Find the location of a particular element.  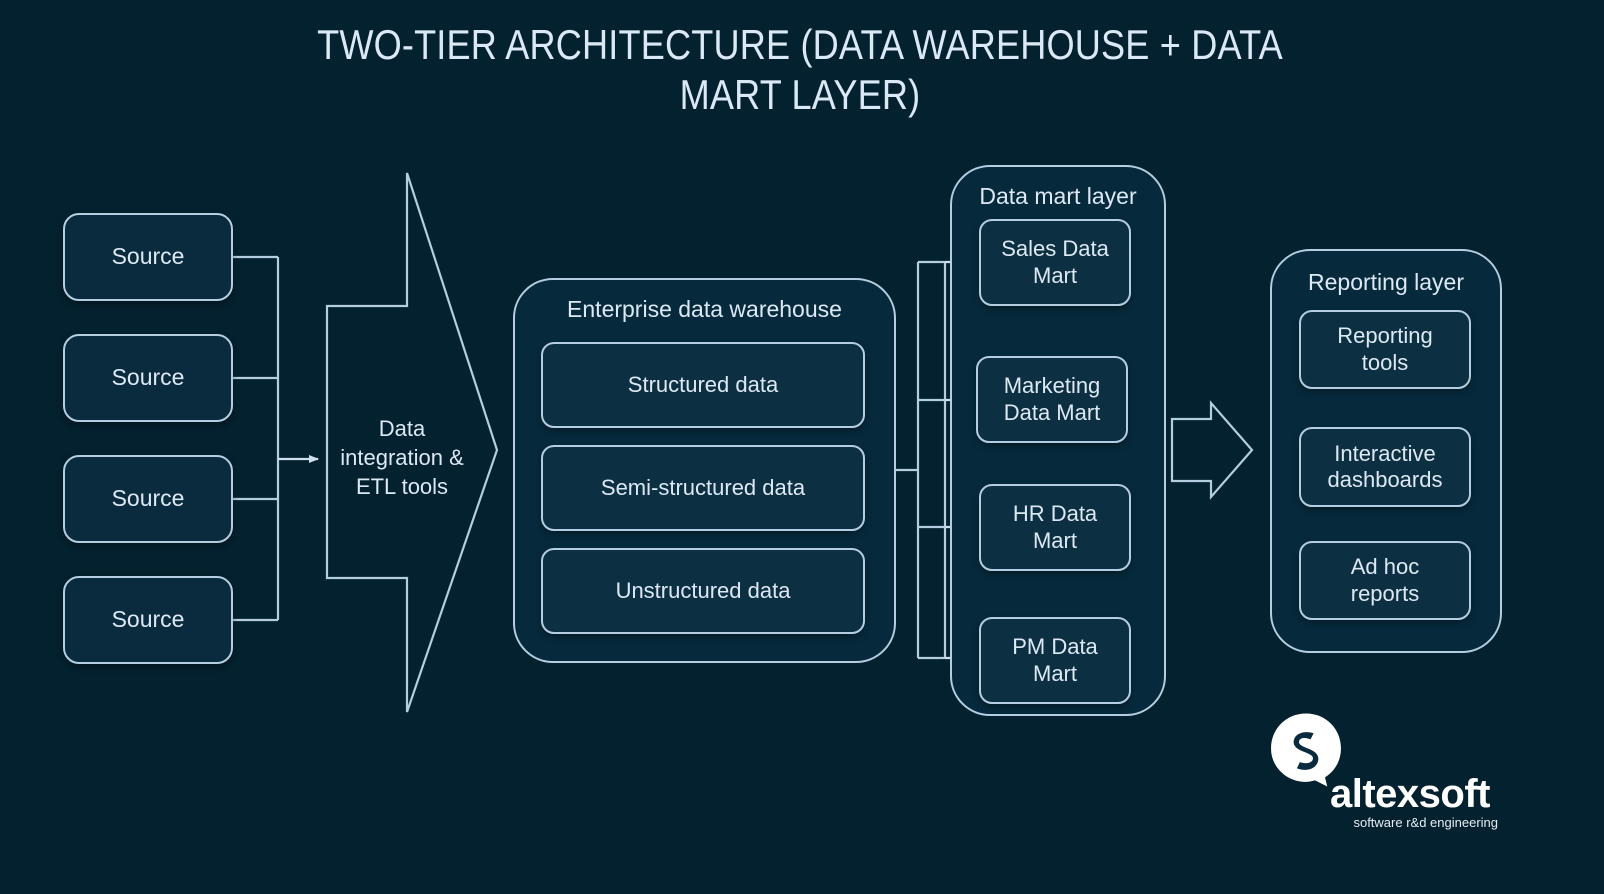

data-mart-marketing: Marketing Data Mart is located at coordinates (1052, 399).